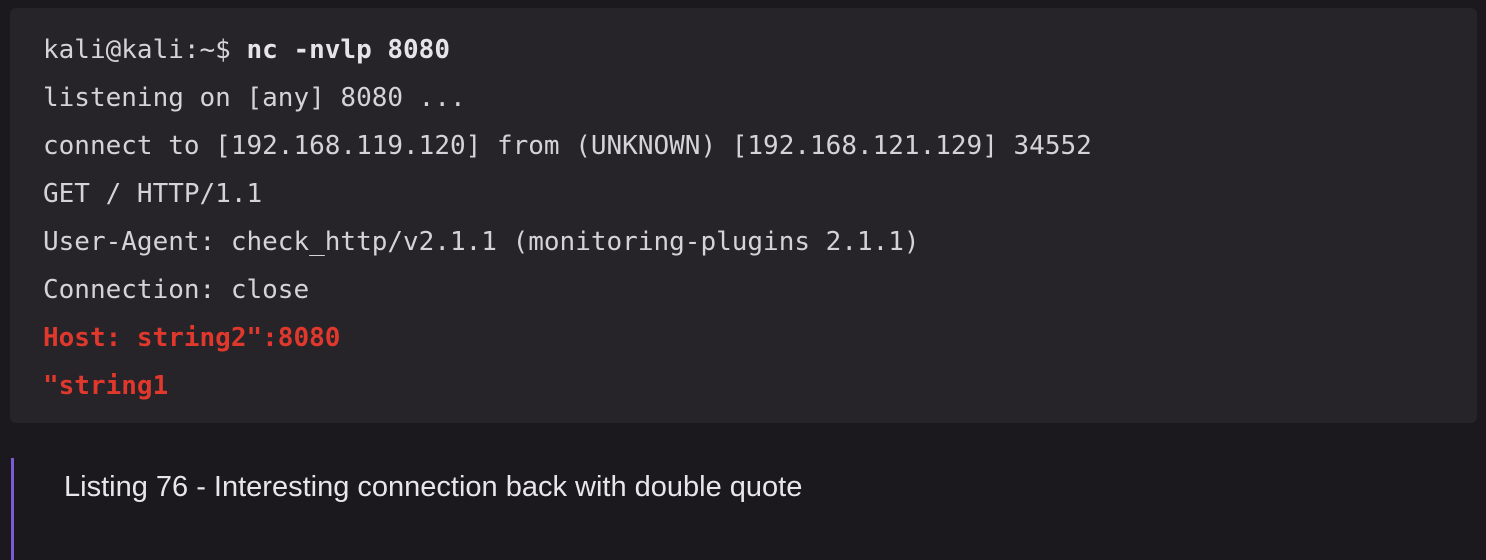 This screenshot has height=560, width=1486. What do you see at coordinates (106, 386) in the screenshot?
I see `highlighted-line: "string1` at bounding box center [106, 386].